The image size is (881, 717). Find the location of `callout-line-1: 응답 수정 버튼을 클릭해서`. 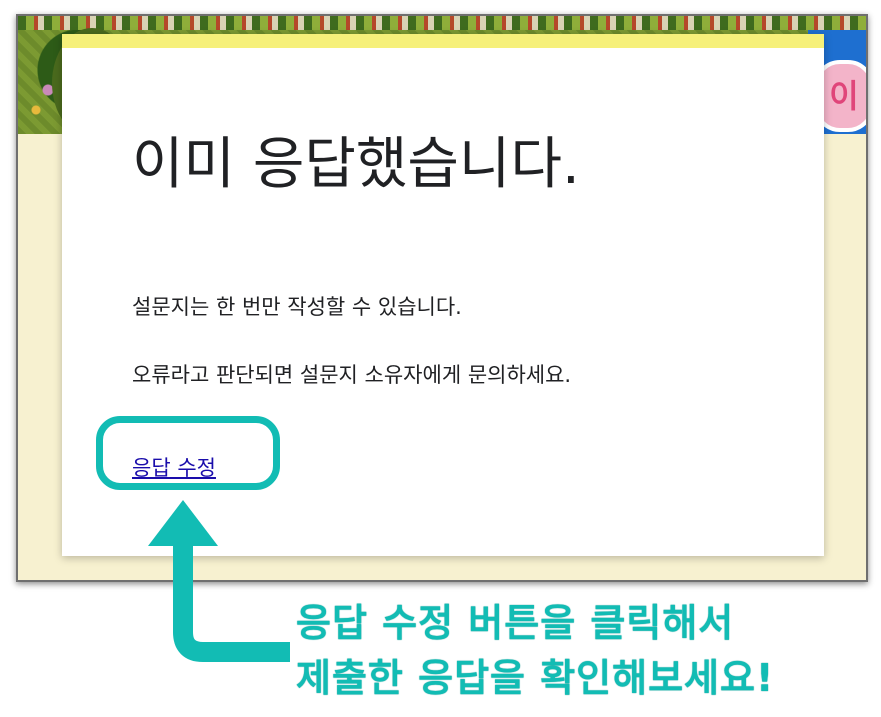

callout-line-1: 응답 수정 버튼을 클릭해서 is located at coordinates (515, 623).